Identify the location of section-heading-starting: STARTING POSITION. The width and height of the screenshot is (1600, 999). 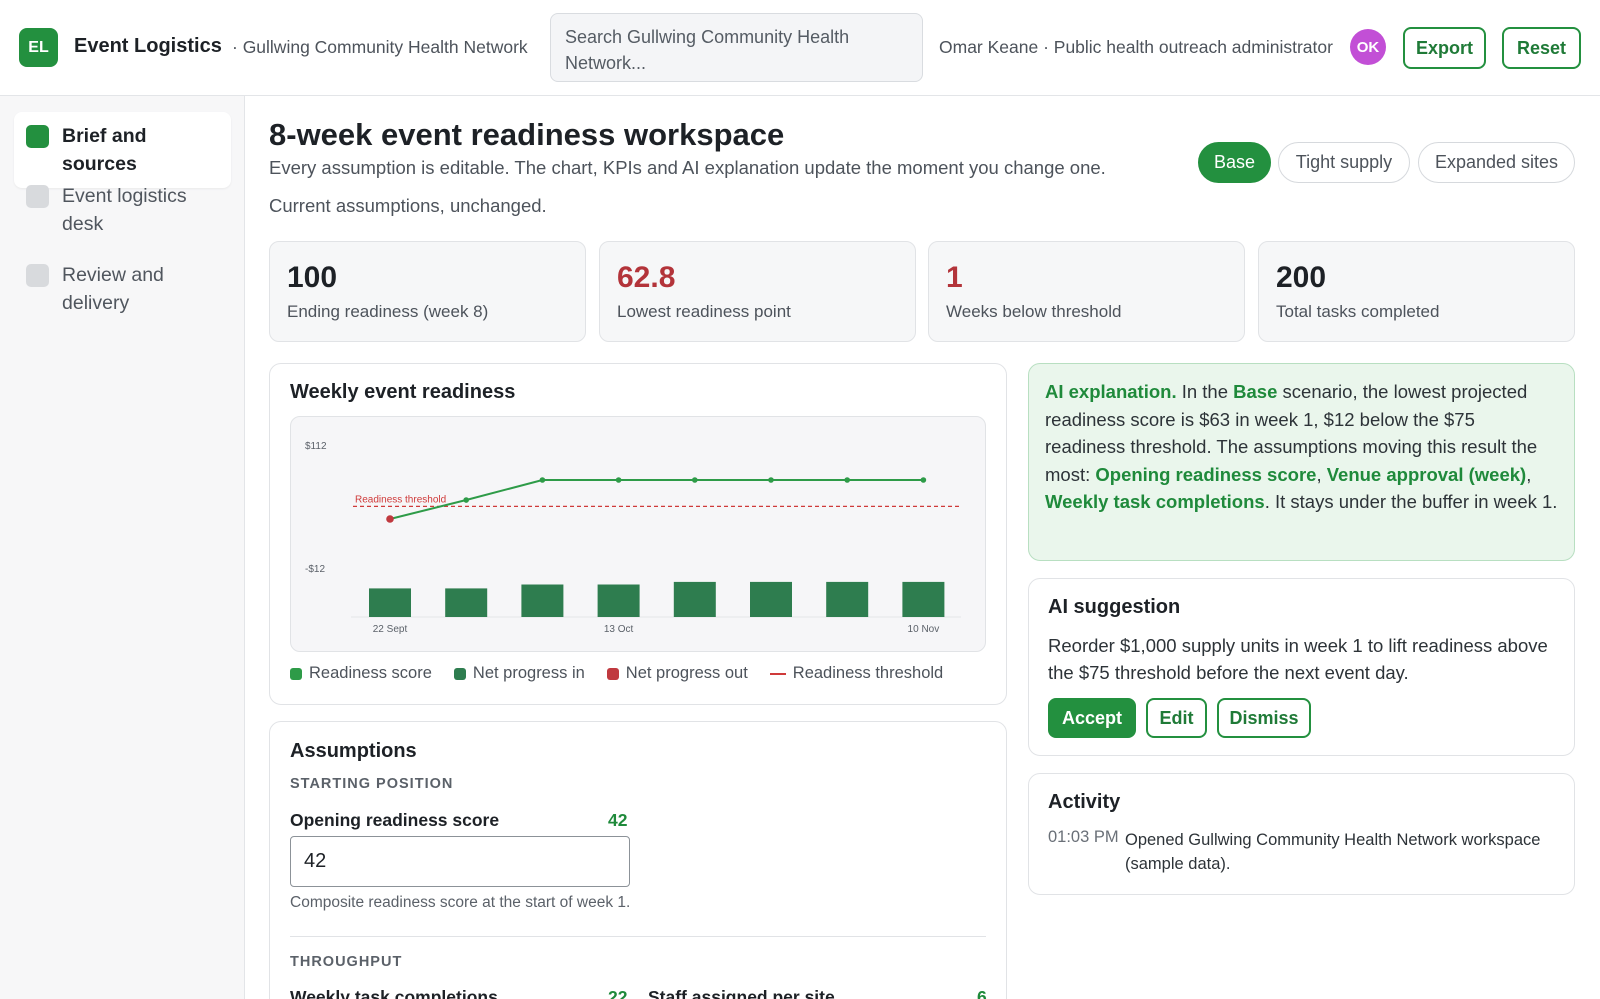
(372, 784).